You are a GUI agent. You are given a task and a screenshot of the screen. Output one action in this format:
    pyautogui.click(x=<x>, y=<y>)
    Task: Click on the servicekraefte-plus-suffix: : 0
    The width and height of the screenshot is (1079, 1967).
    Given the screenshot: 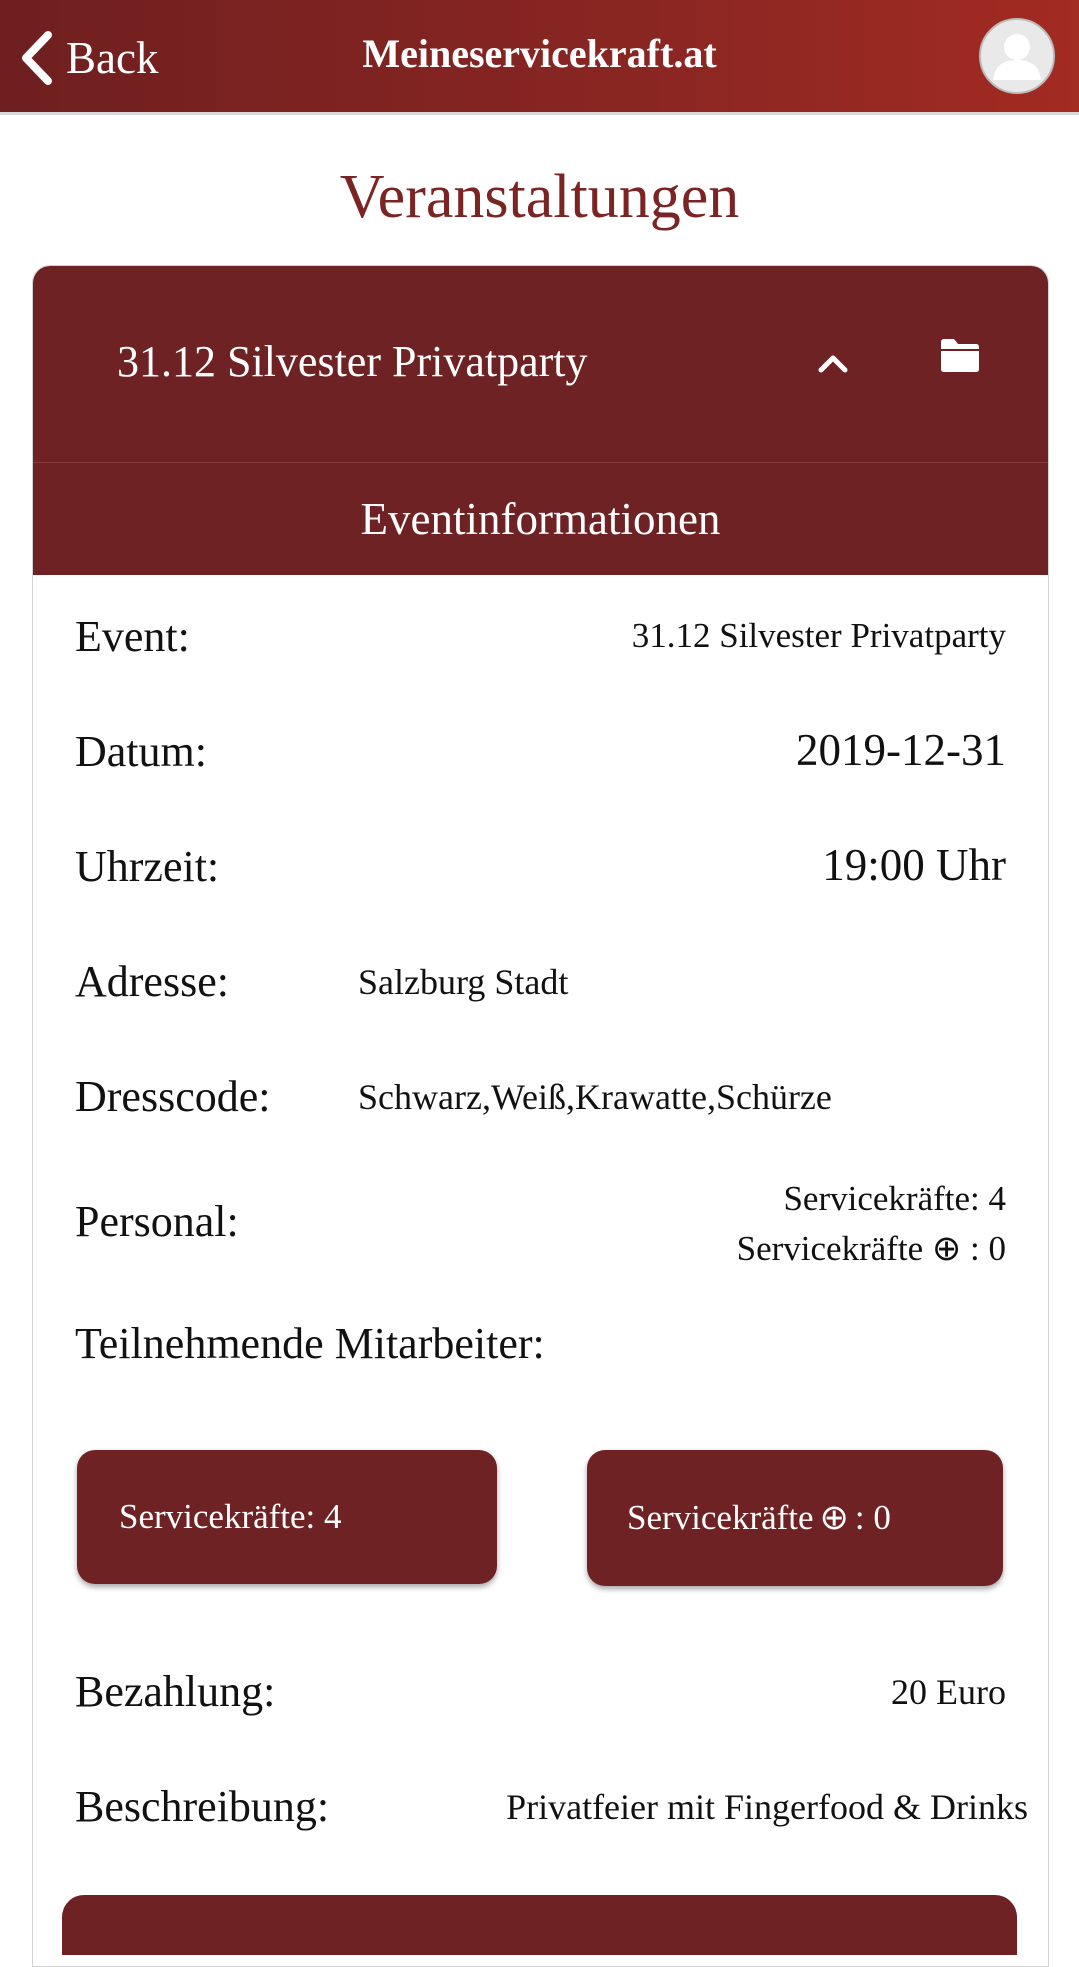 What is the action you would take?
    pyautogui.click(x=872, y=1517)
    